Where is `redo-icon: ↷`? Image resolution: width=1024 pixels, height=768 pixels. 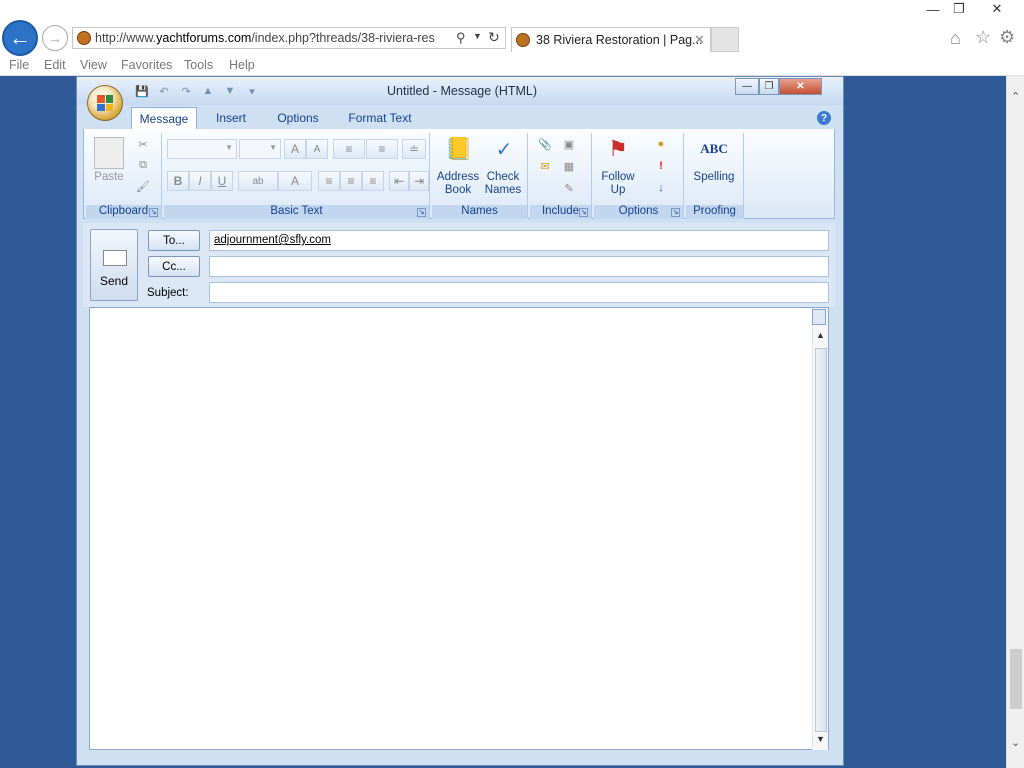 redo-icon: ↷ is located at coordinates (186, 91).